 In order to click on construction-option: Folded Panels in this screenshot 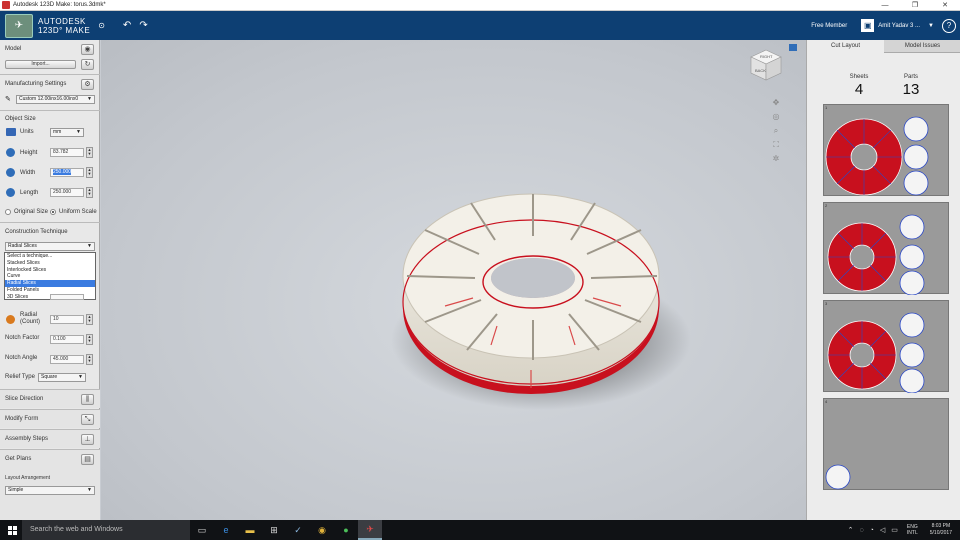, I will do `click(50, 290)`.